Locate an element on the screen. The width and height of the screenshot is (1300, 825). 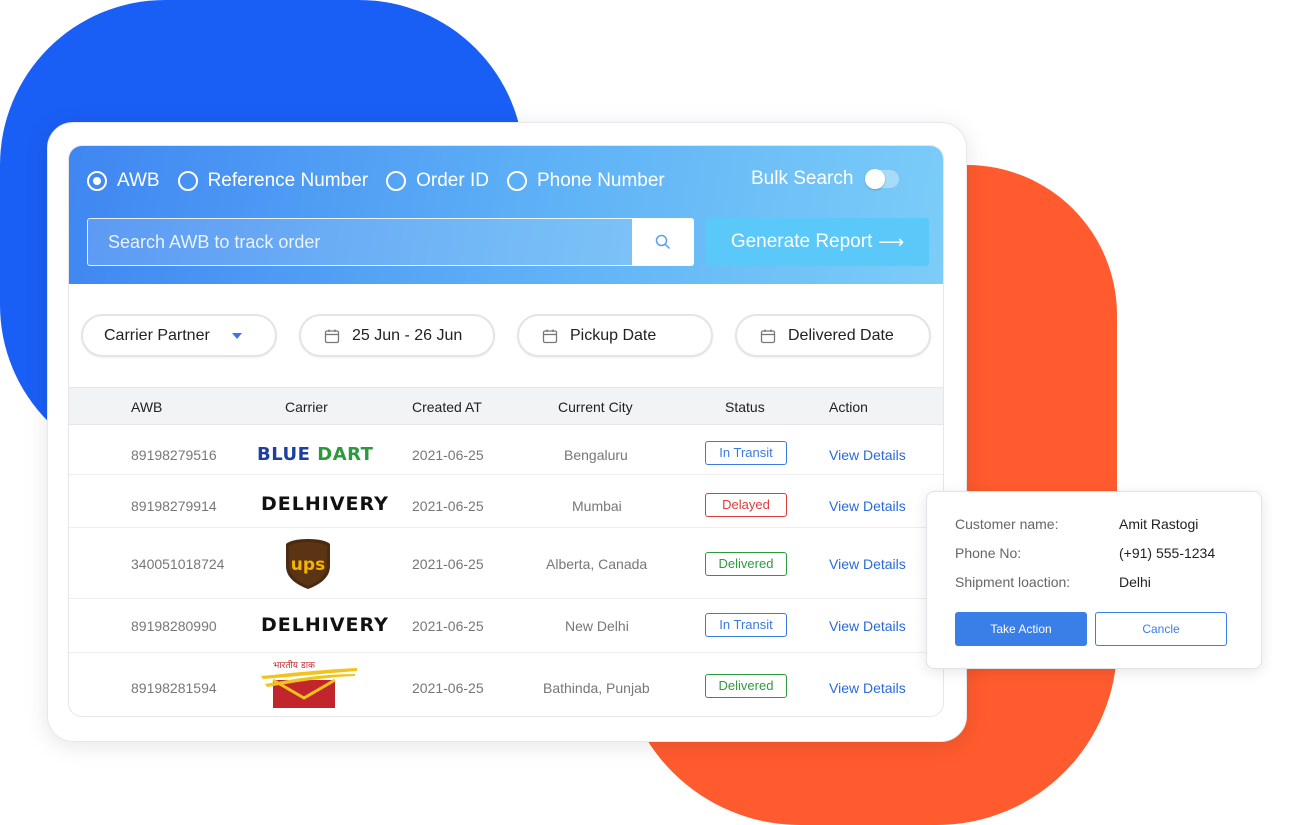
awb-cell: 340051018724 is located at coordinates (178, 564).